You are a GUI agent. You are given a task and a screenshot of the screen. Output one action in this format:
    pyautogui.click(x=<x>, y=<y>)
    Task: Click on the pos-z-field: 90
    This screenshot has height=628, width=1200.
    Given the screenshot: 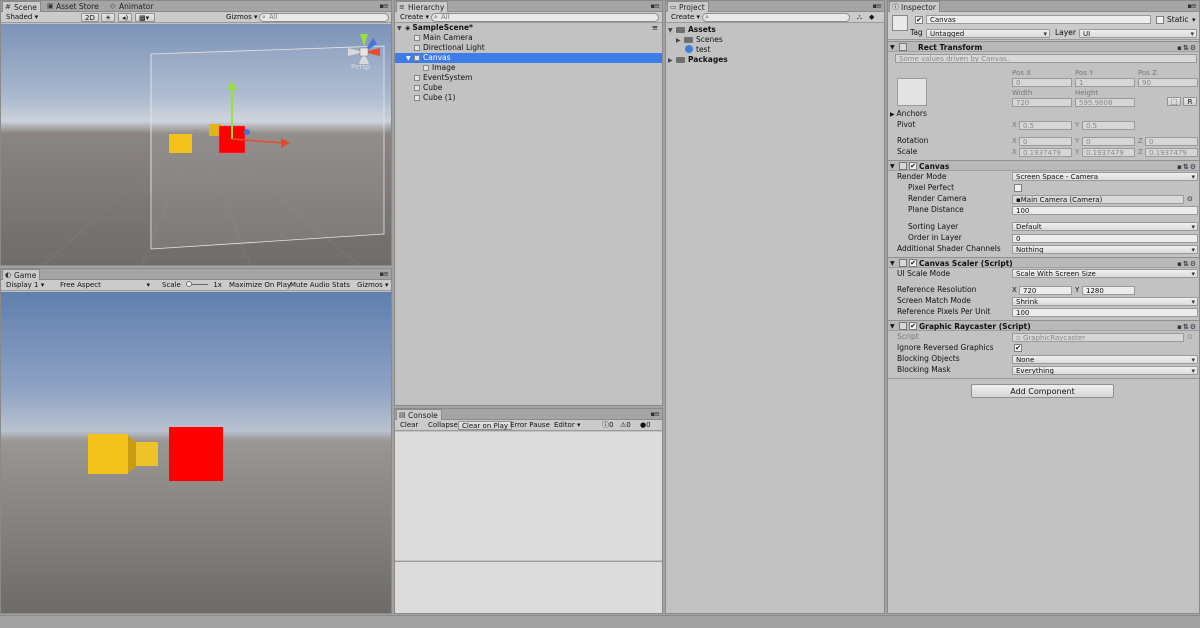 What is the action you would take?
    pyautogui.click(x=1168, y=82)
    